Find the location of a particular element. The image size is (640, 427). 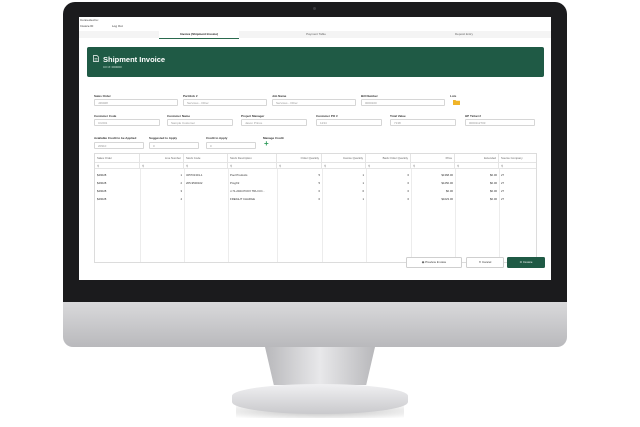

job-name-input: Services - Other is located at coordinates (314, 102).